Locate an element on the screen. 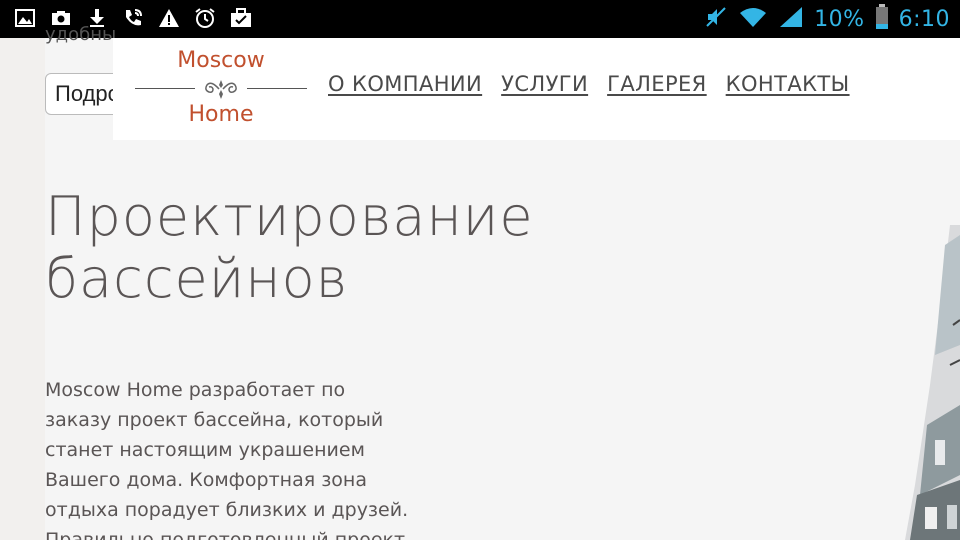 The image size is (960, 540). logo-ornament-icon is located at coordinates (221, 89).